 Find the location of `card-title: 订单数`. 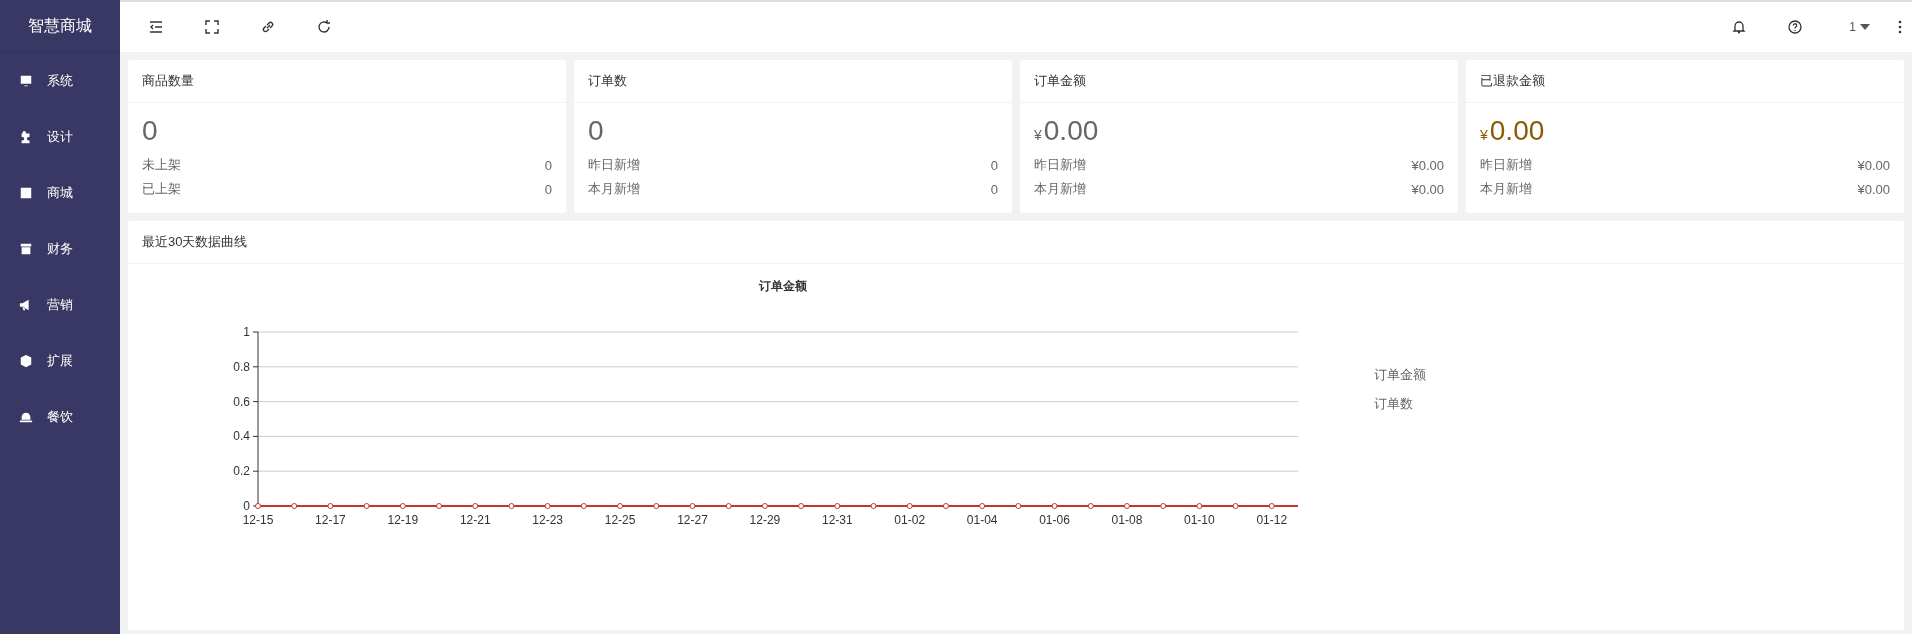

card-title: 订单数 is located at coordinates (793, 81).